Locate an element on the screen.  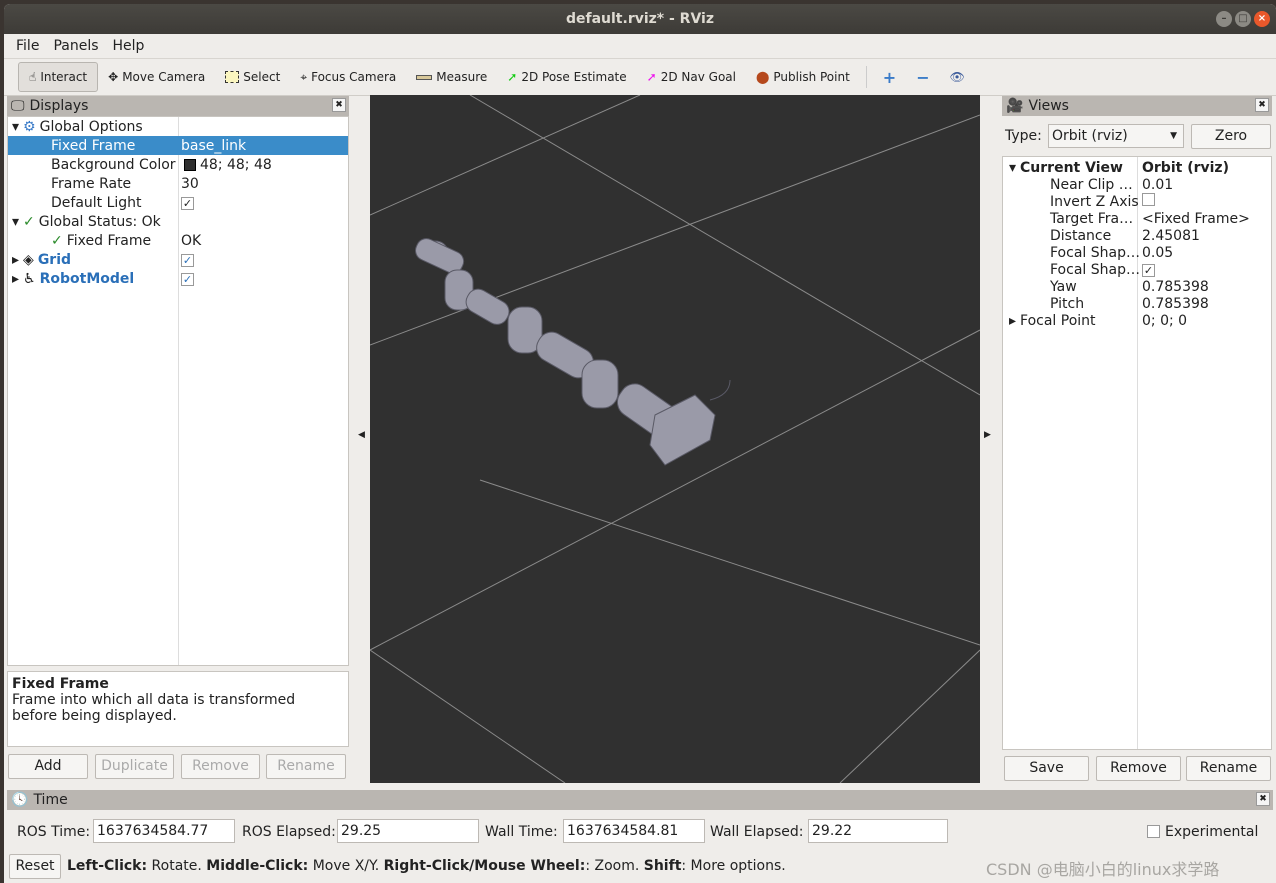
row-value: 30 is located at coordinates (190, 184).